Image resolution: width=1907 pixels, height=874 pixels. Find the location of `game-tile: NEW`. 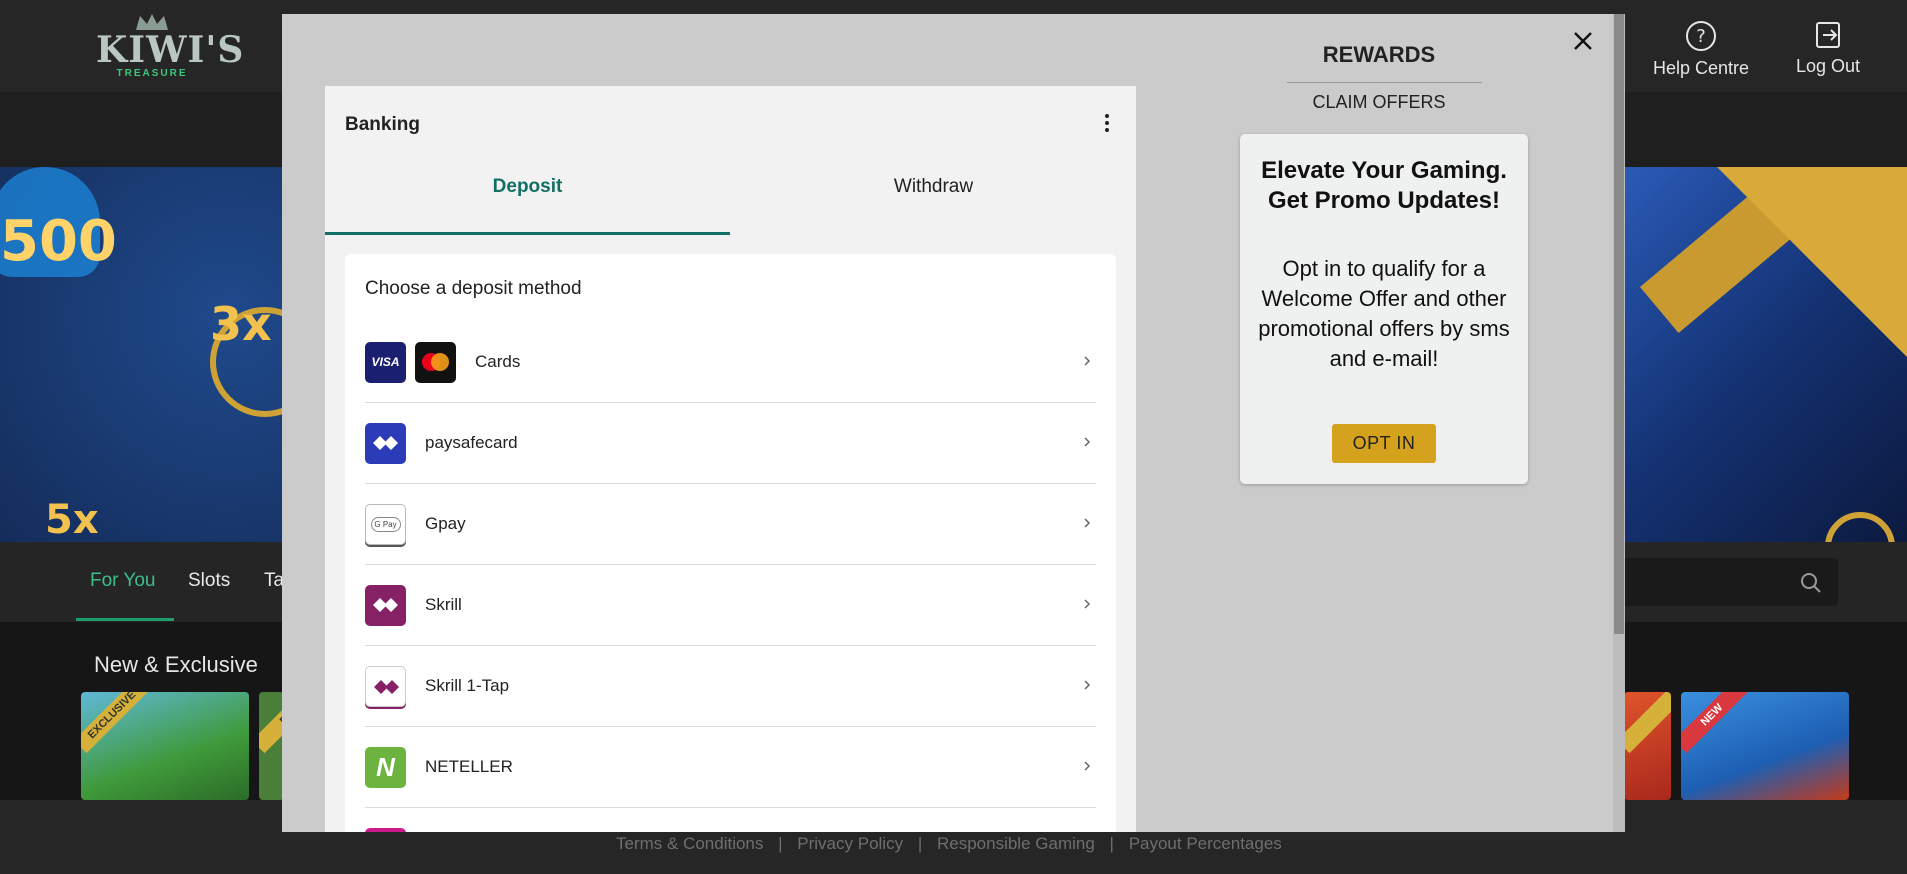

game-tile: NEW is located at coordinates (1765, 746).